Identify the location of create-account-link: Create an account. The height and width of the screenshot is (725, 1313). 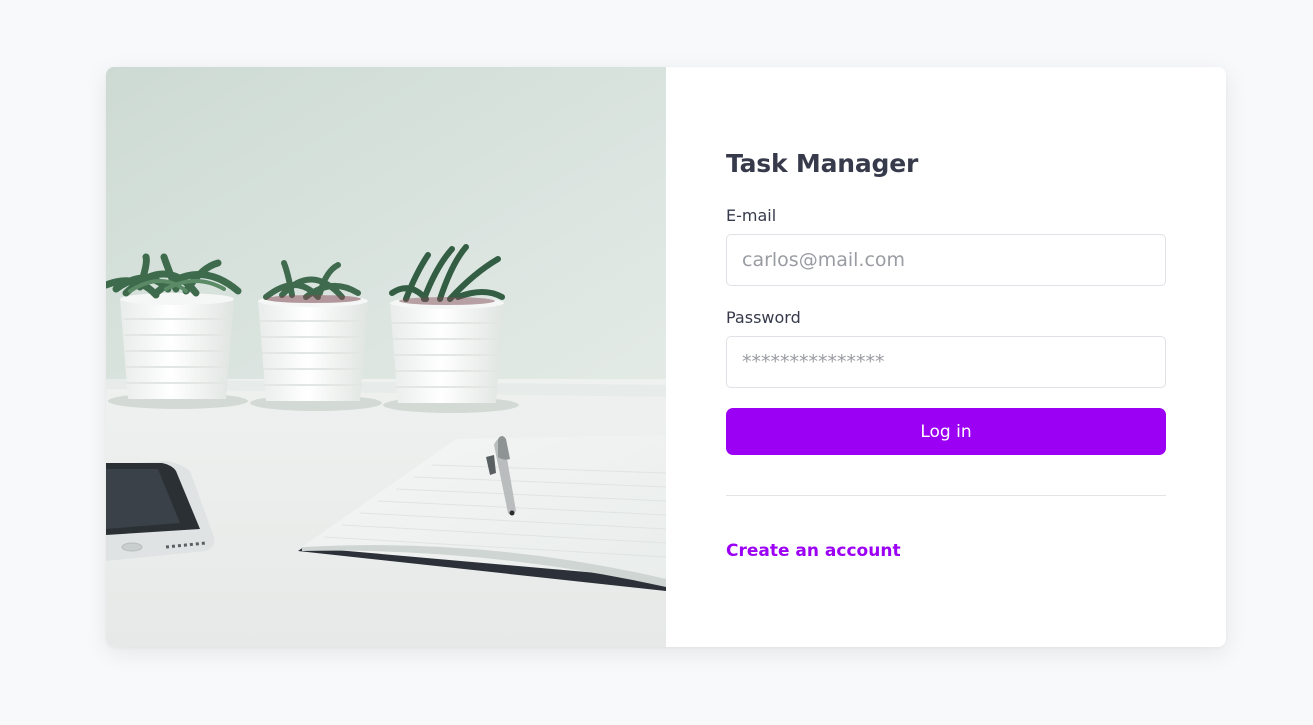
(813, 551).